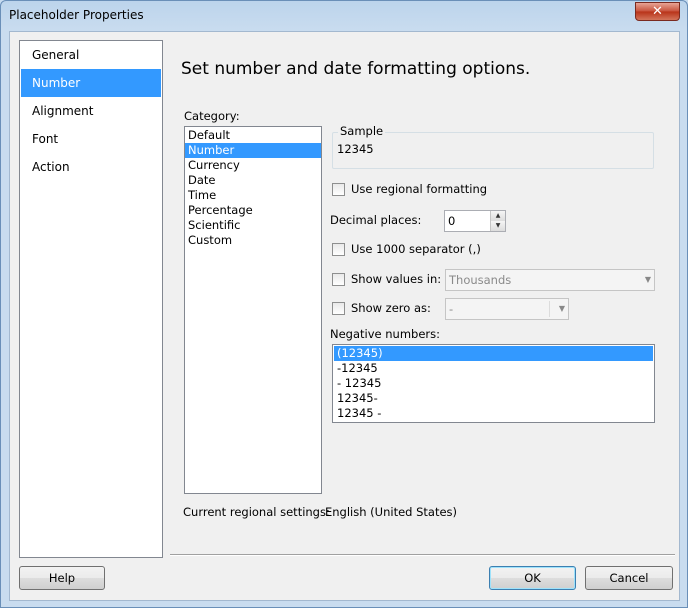 This screenshot has width=688, height=608. What do you see at coordinates (253, 210) in the screenshot?
I see `category-item: Percentage` at bounding box center [253, 210].